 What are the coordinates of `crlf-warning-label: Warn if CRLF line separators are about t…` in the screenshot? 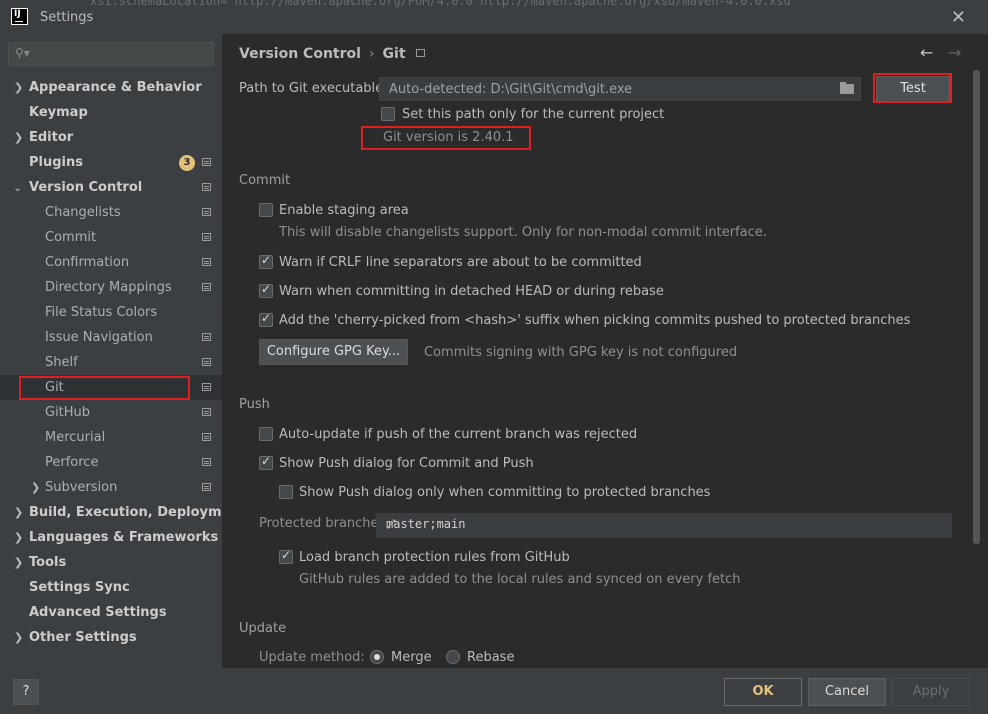 It's located at (460, 262).